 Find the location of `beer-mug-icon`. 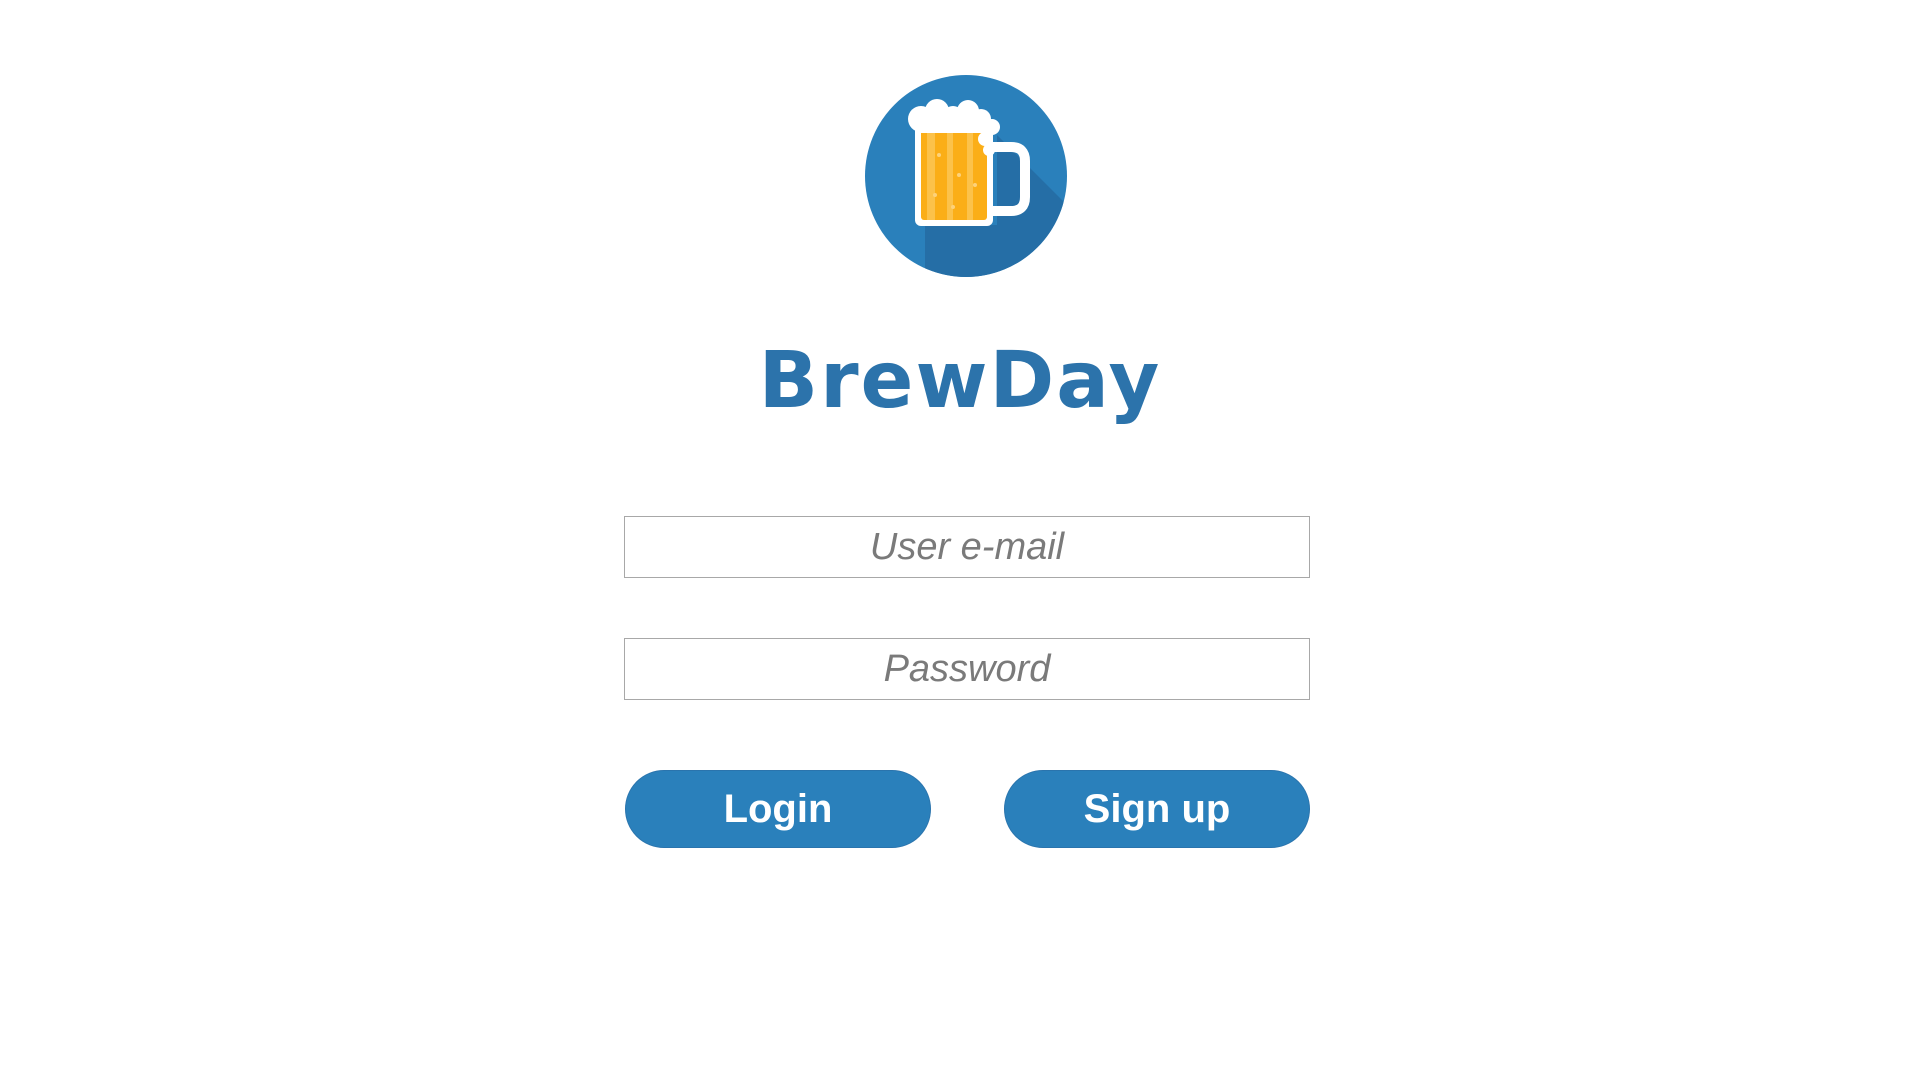

beer-mug-icon is located at coordinates (966, 176).